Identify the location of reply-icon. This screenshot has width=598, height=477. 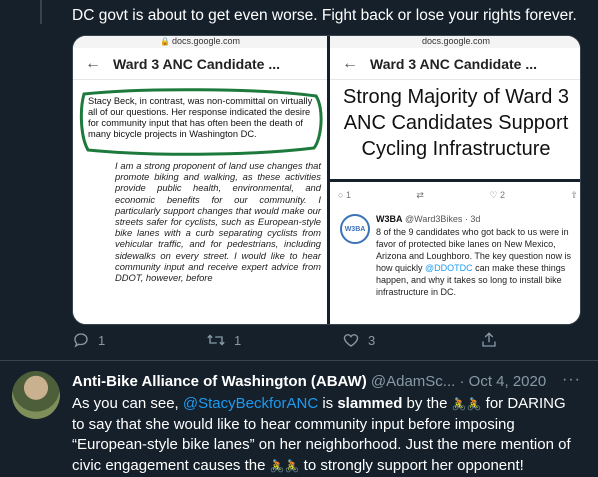
(81, 340).